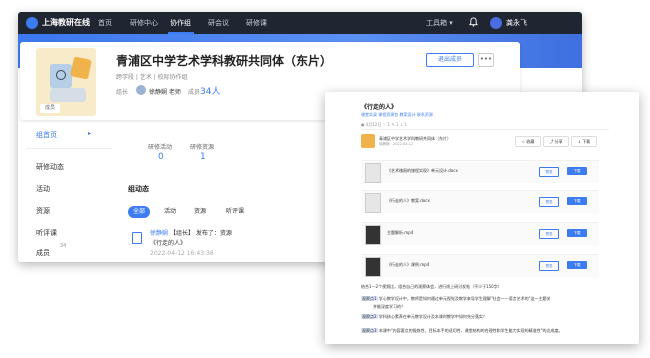  Describe the element at coordinates (210, 90) in the screenshot. I see `member-count: 34人` at that location.